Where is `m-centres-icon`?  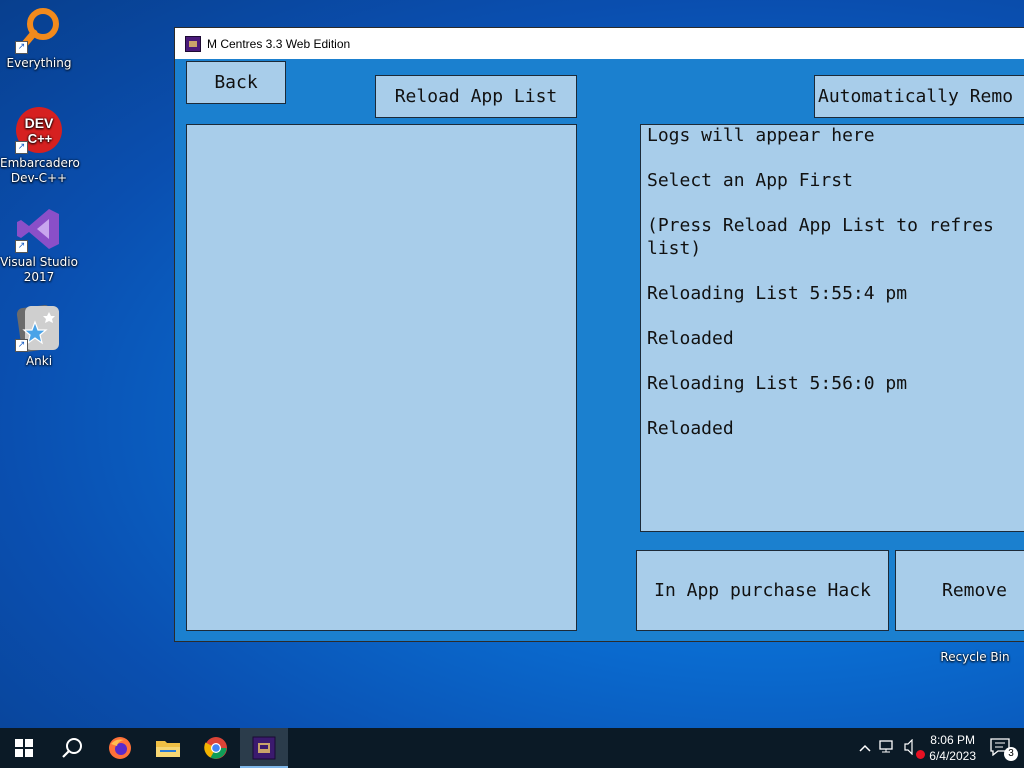 m-centres-icon is located at coordinates (264, 748).